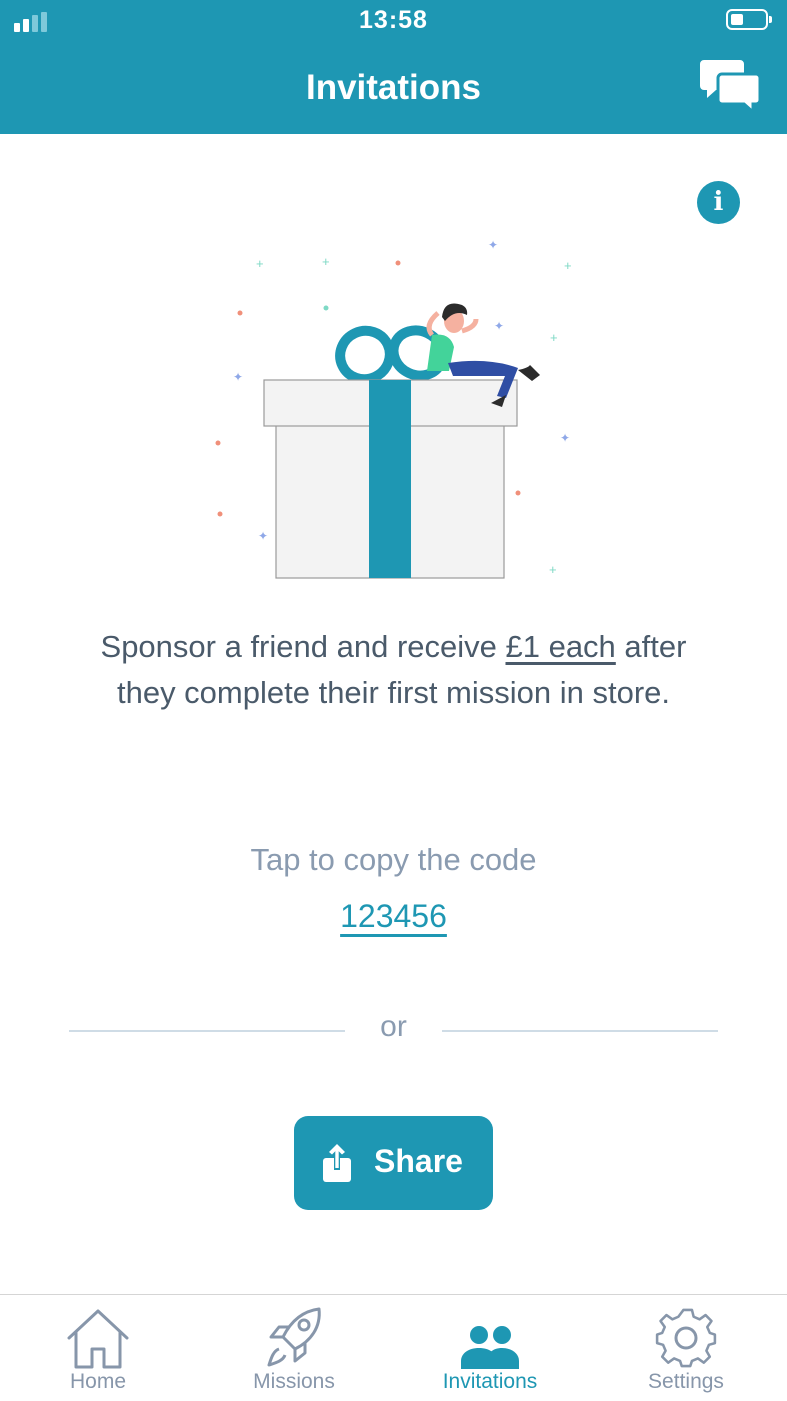 Image resolution: width=787 pixels, height=1401 pixels. I want to click on tab-home: Home, so click(98, 1348).